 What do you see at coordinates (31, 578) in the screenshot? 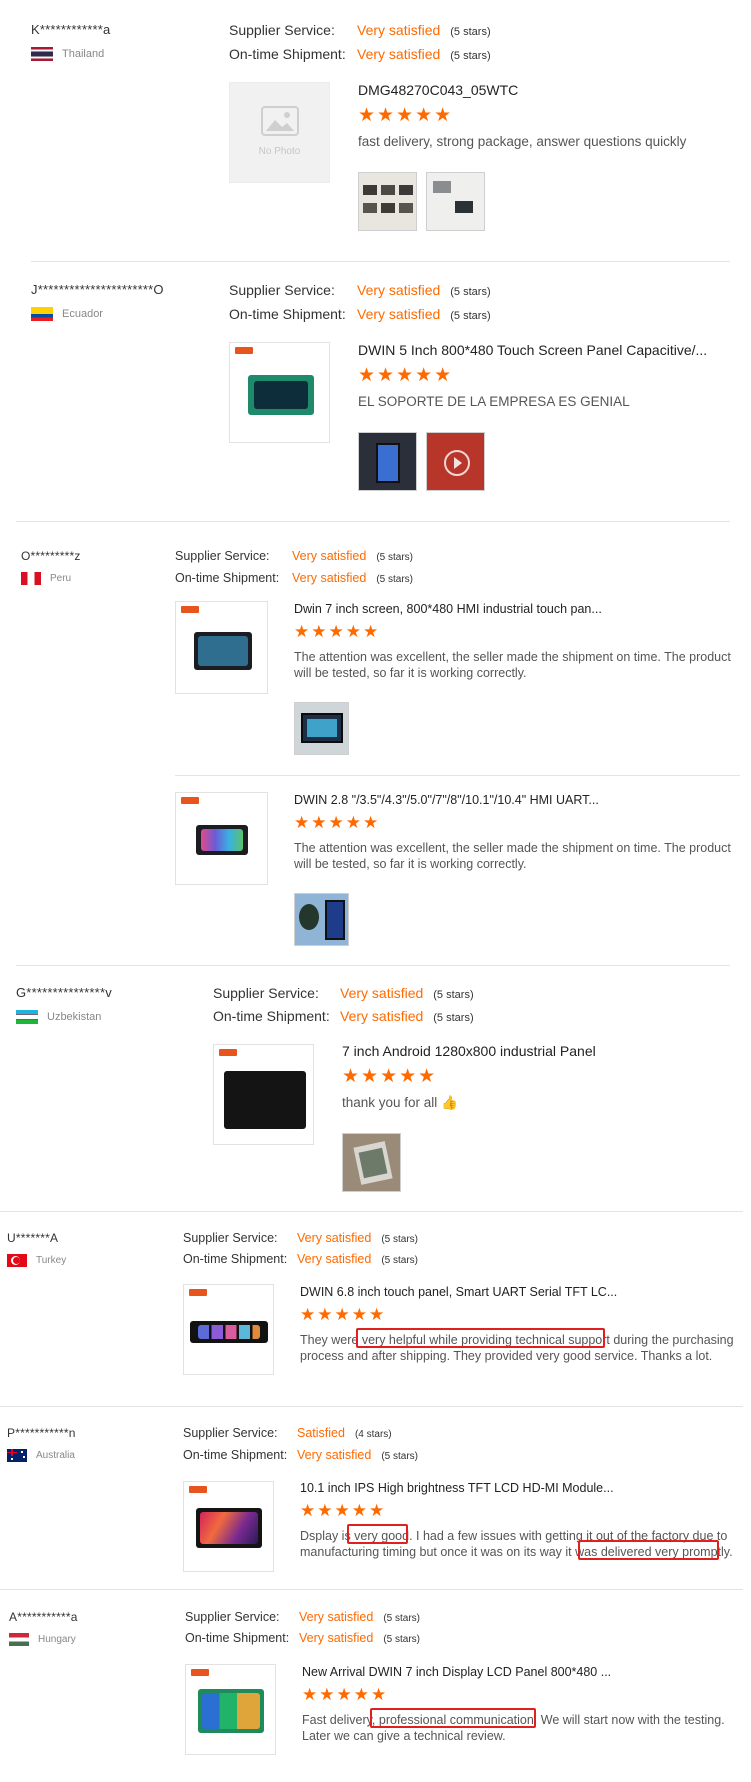
I see `peru-flag-icon` at bounding box center [31, 578].